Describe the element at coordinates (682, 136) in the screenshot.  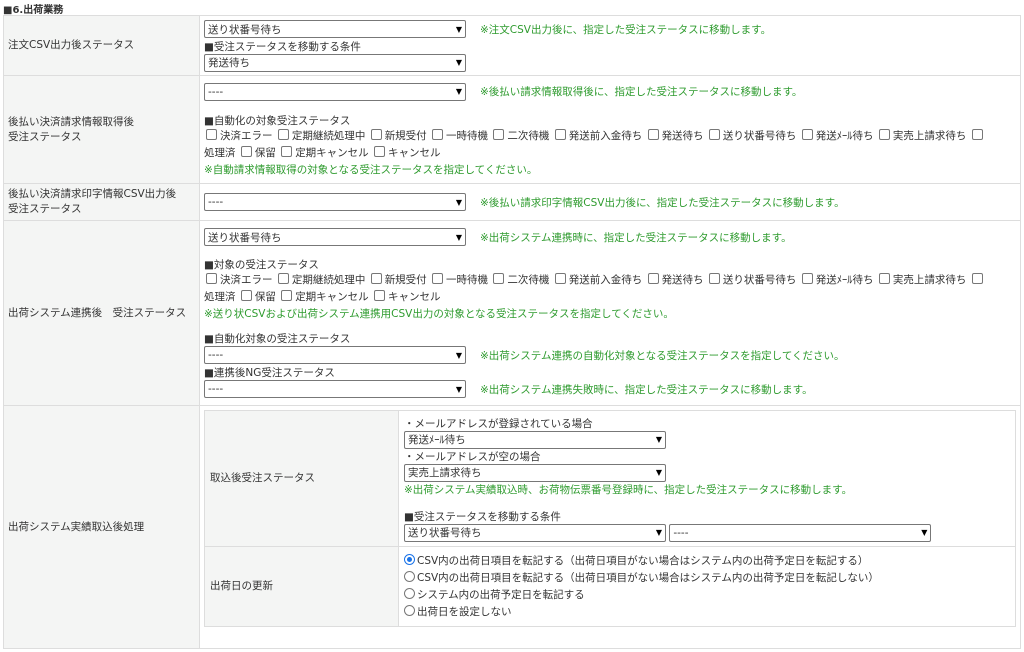
I see `checkbox-label: 発送待ち` at that location.